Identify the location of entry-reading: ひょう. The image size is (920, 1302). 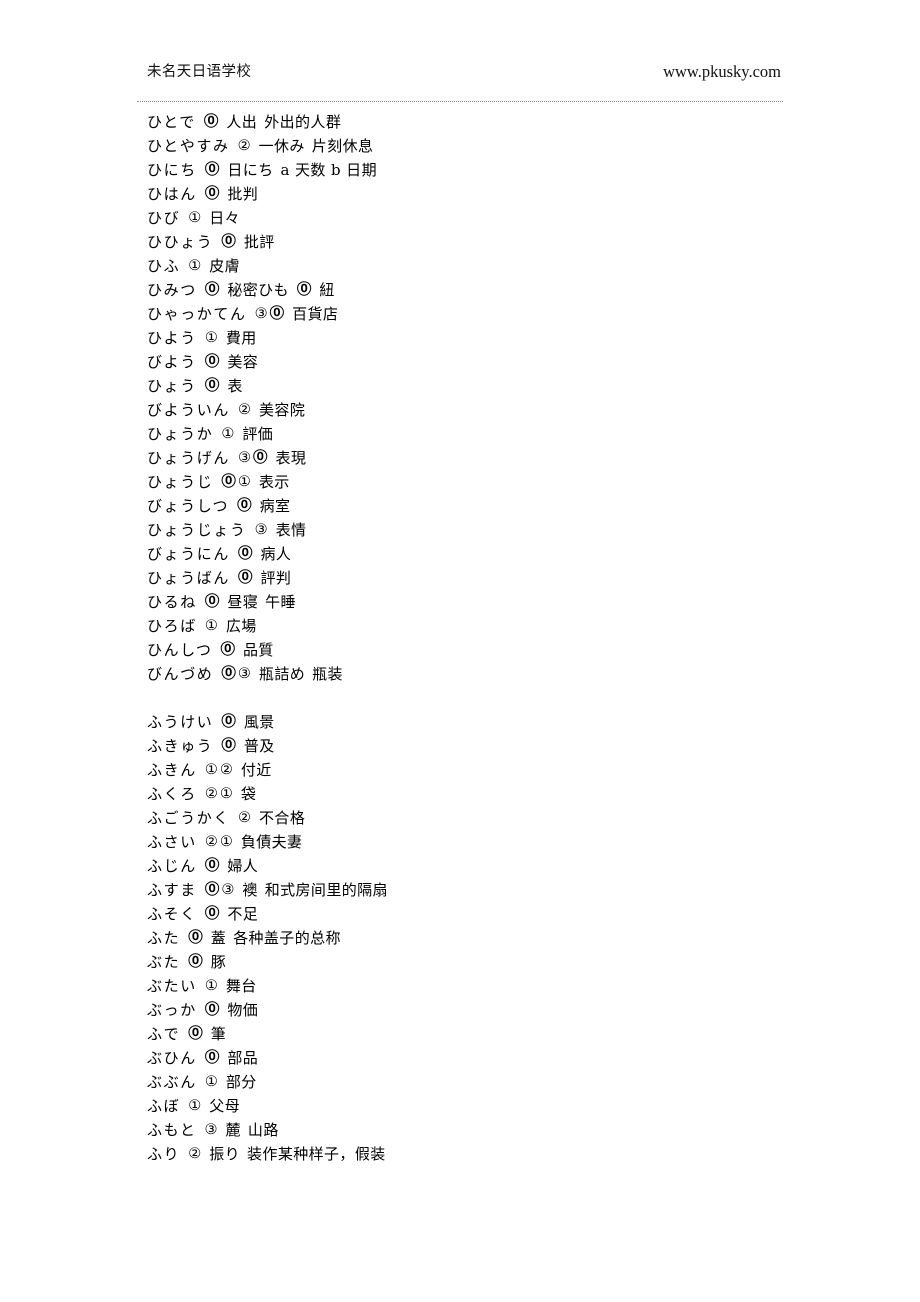
(172, 386).